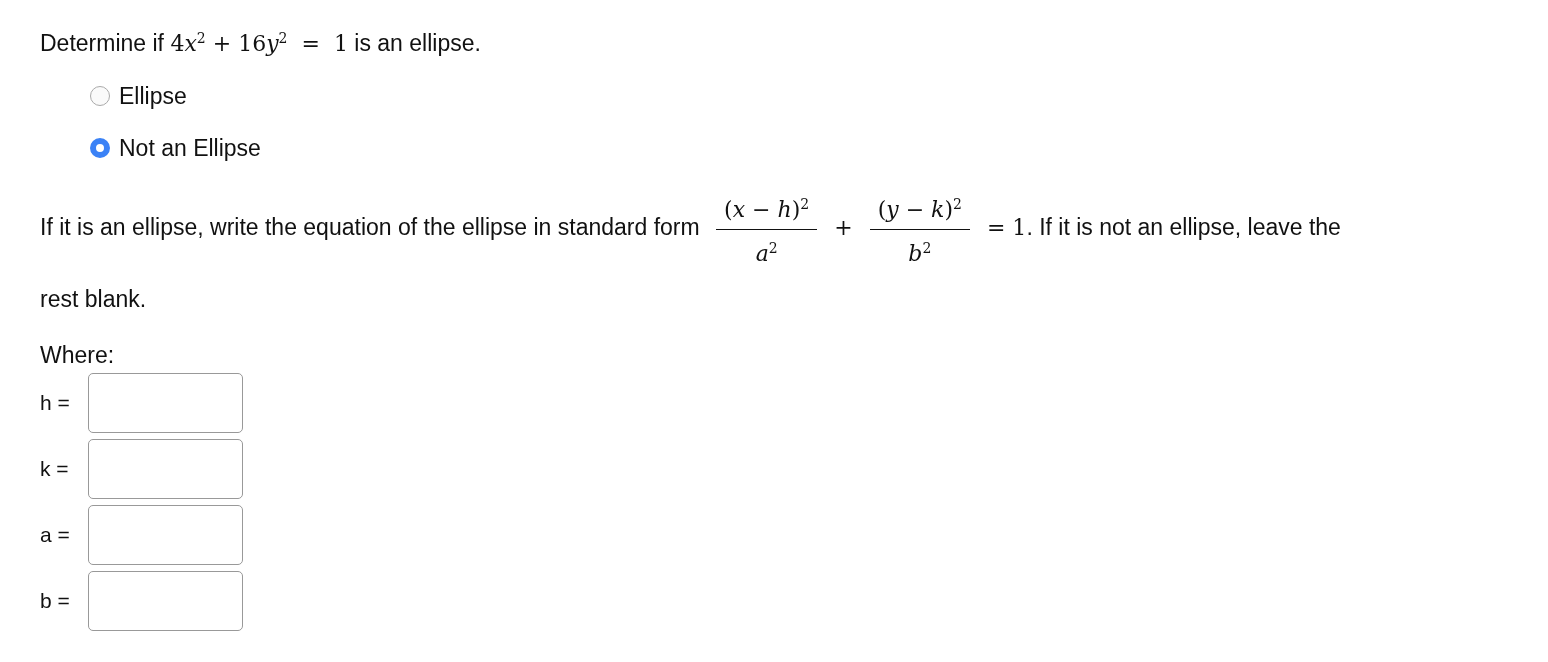 The width and height of the screenshot is (1548, 662). Describe the element at coordinates (55, 601) in the screenshot. I see `field-label: b =` at that location.